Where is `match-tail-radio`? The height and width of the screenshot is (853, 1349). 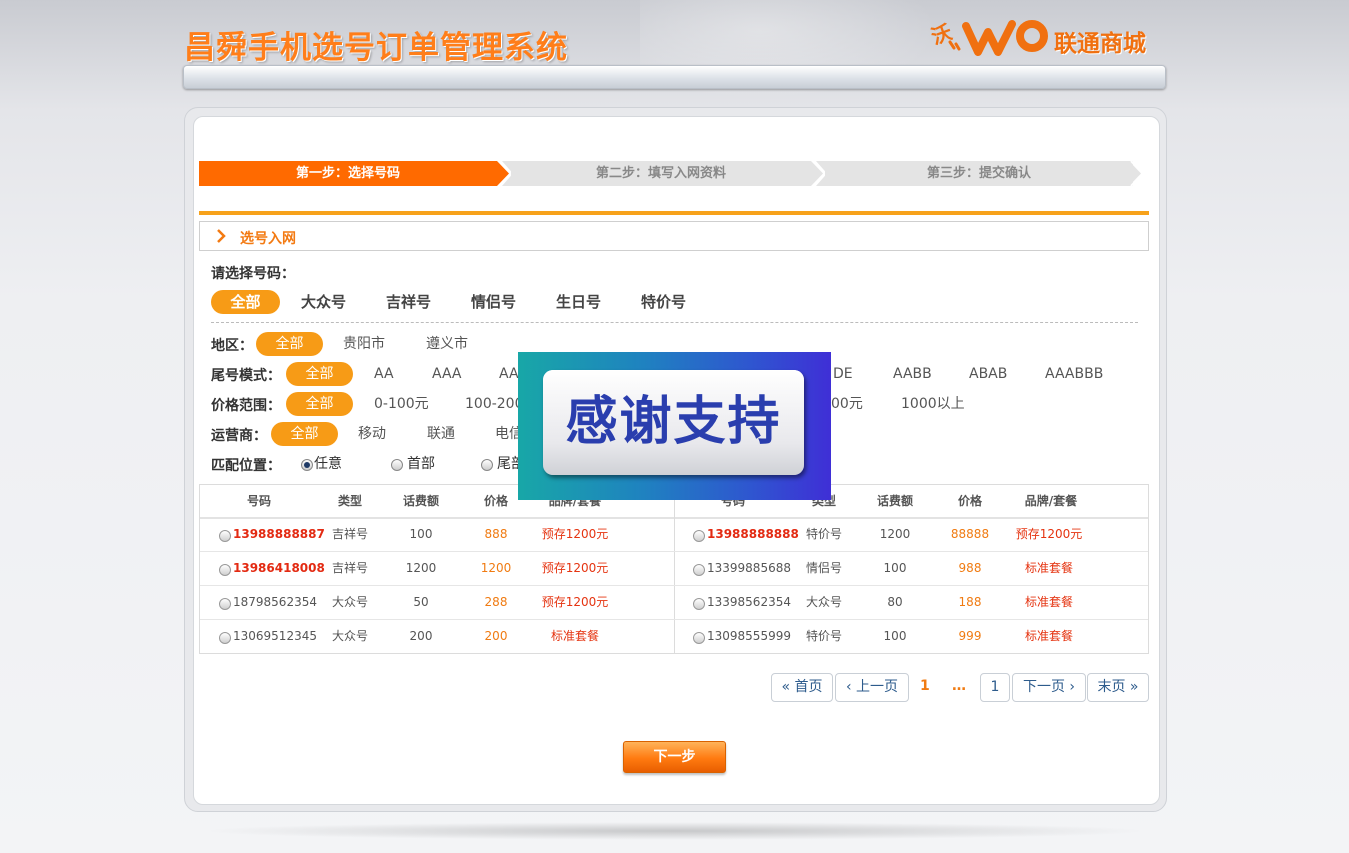
match-tail-radio is located at coordinates (487, 465).